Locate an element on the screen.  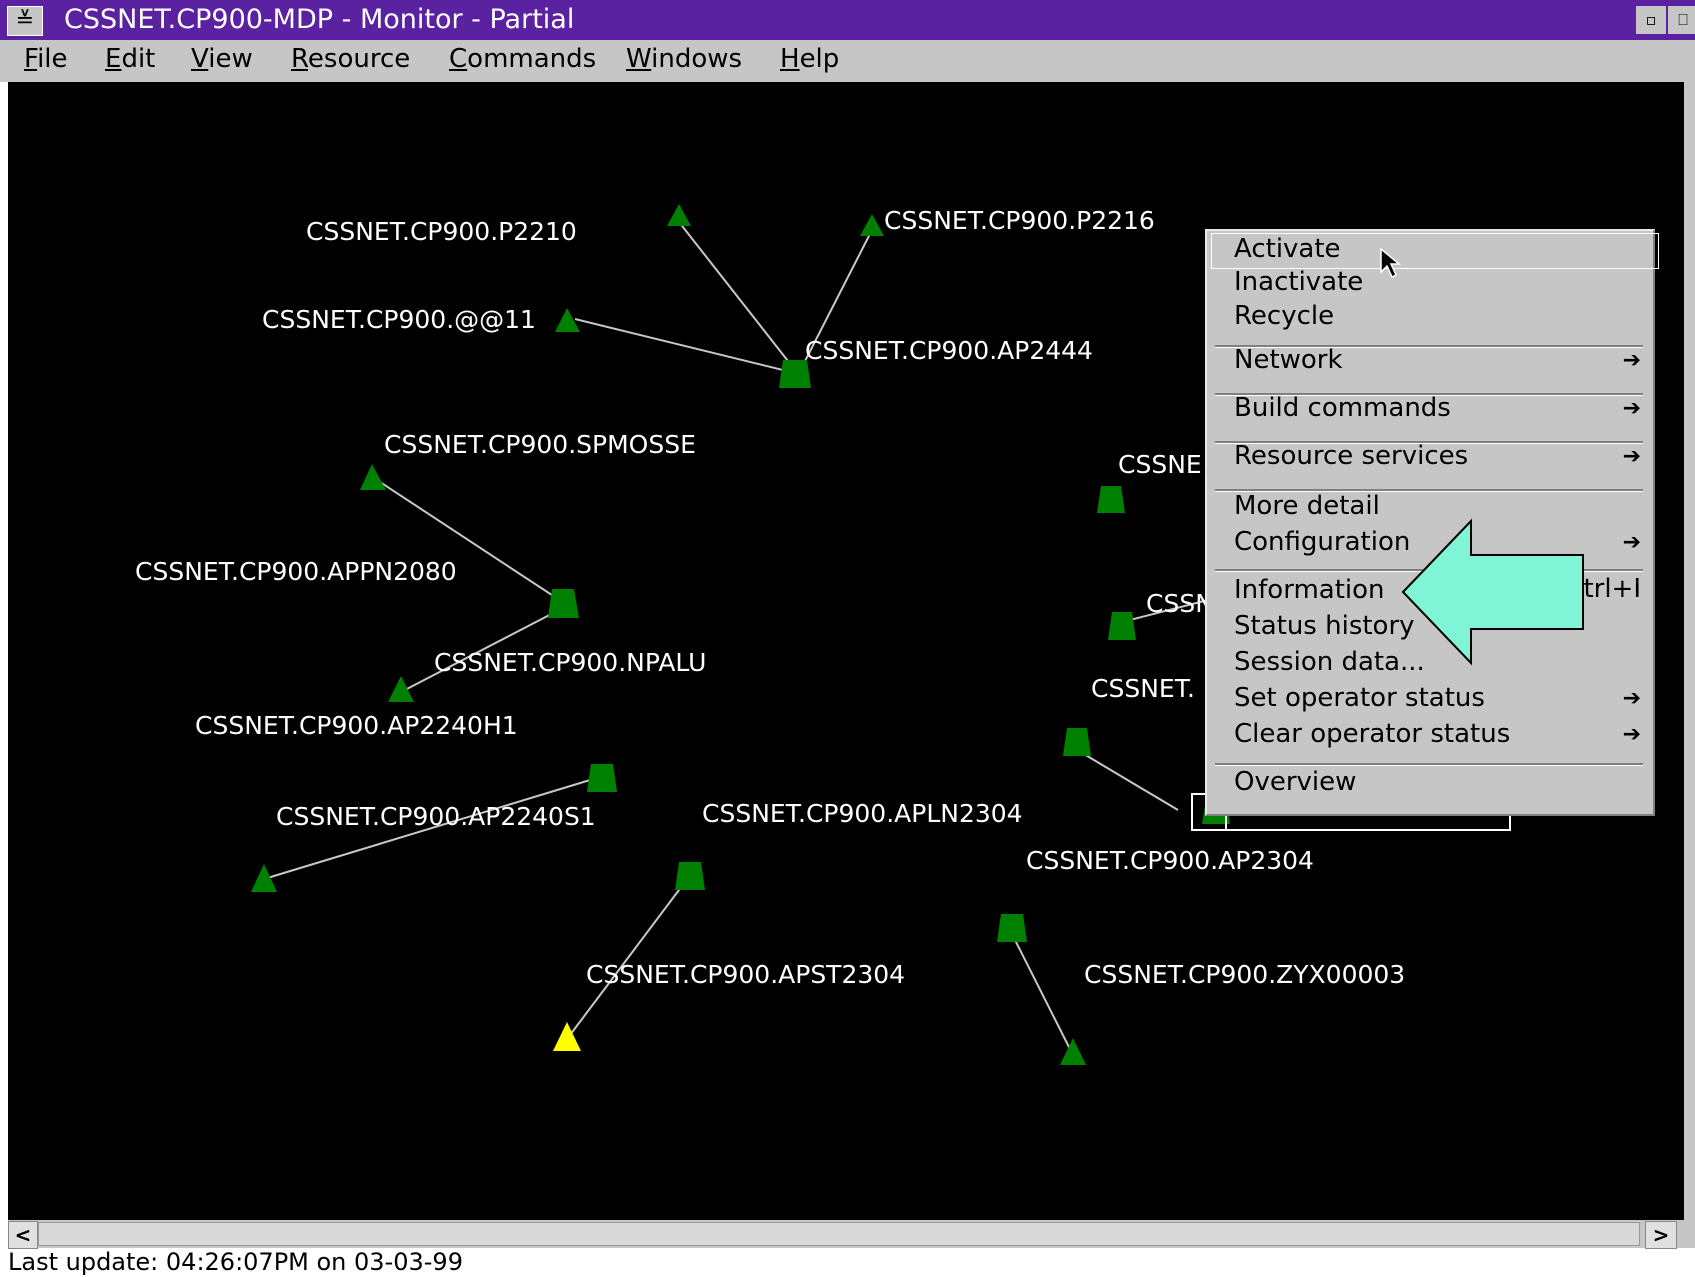
menu-label-rest: ile is located at coordinates (52, 59).